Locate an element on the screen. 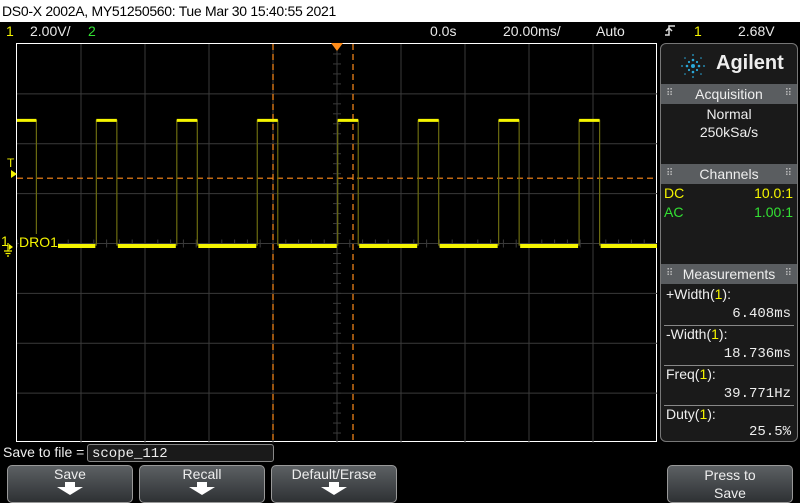 This screenshot has height=503, width=800. measurement-value: 39.771Hz is located at coordinates (757, 394).